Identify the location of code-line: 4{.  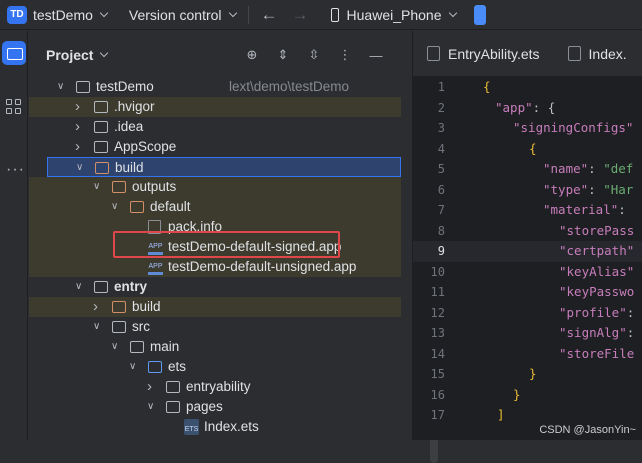
(527, 149).